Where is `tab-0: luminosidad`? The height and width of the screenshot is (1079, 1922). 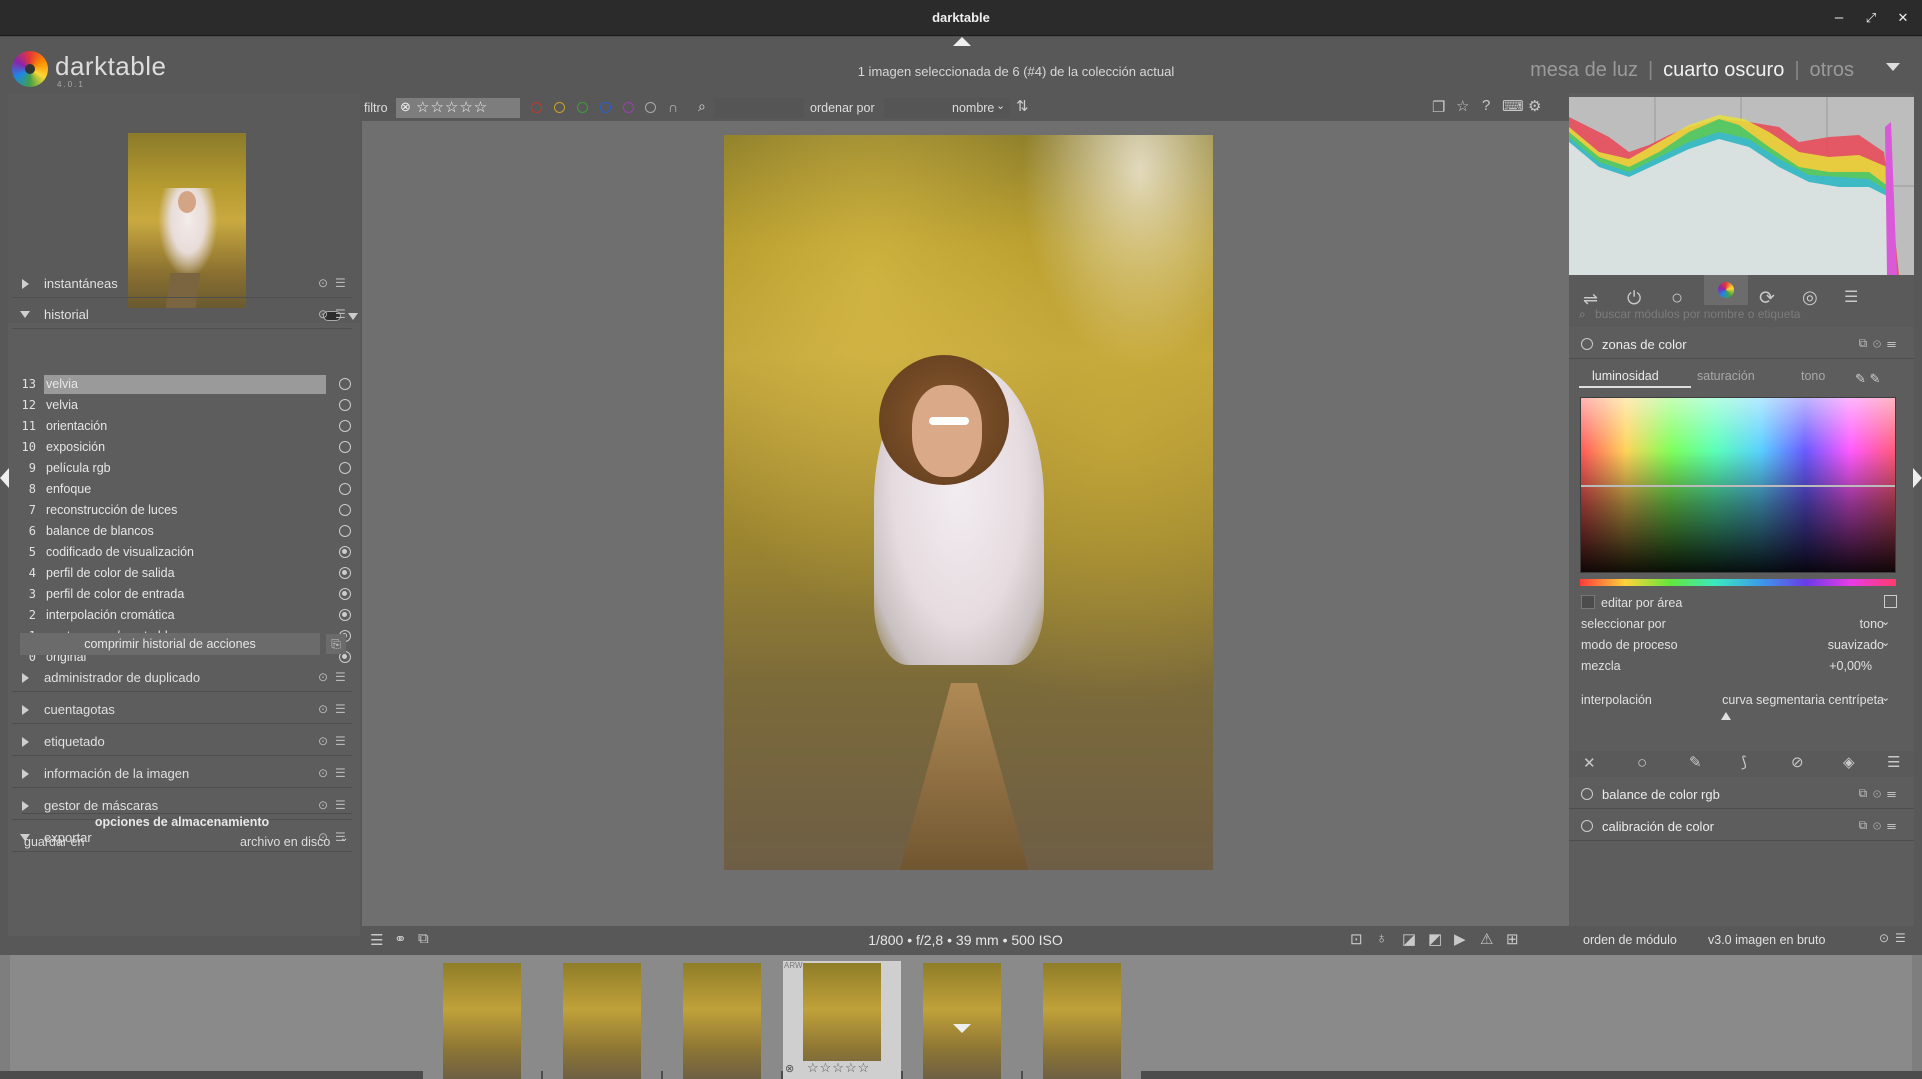 tab-0: luminosidad is located at coordinates (1625, 376).